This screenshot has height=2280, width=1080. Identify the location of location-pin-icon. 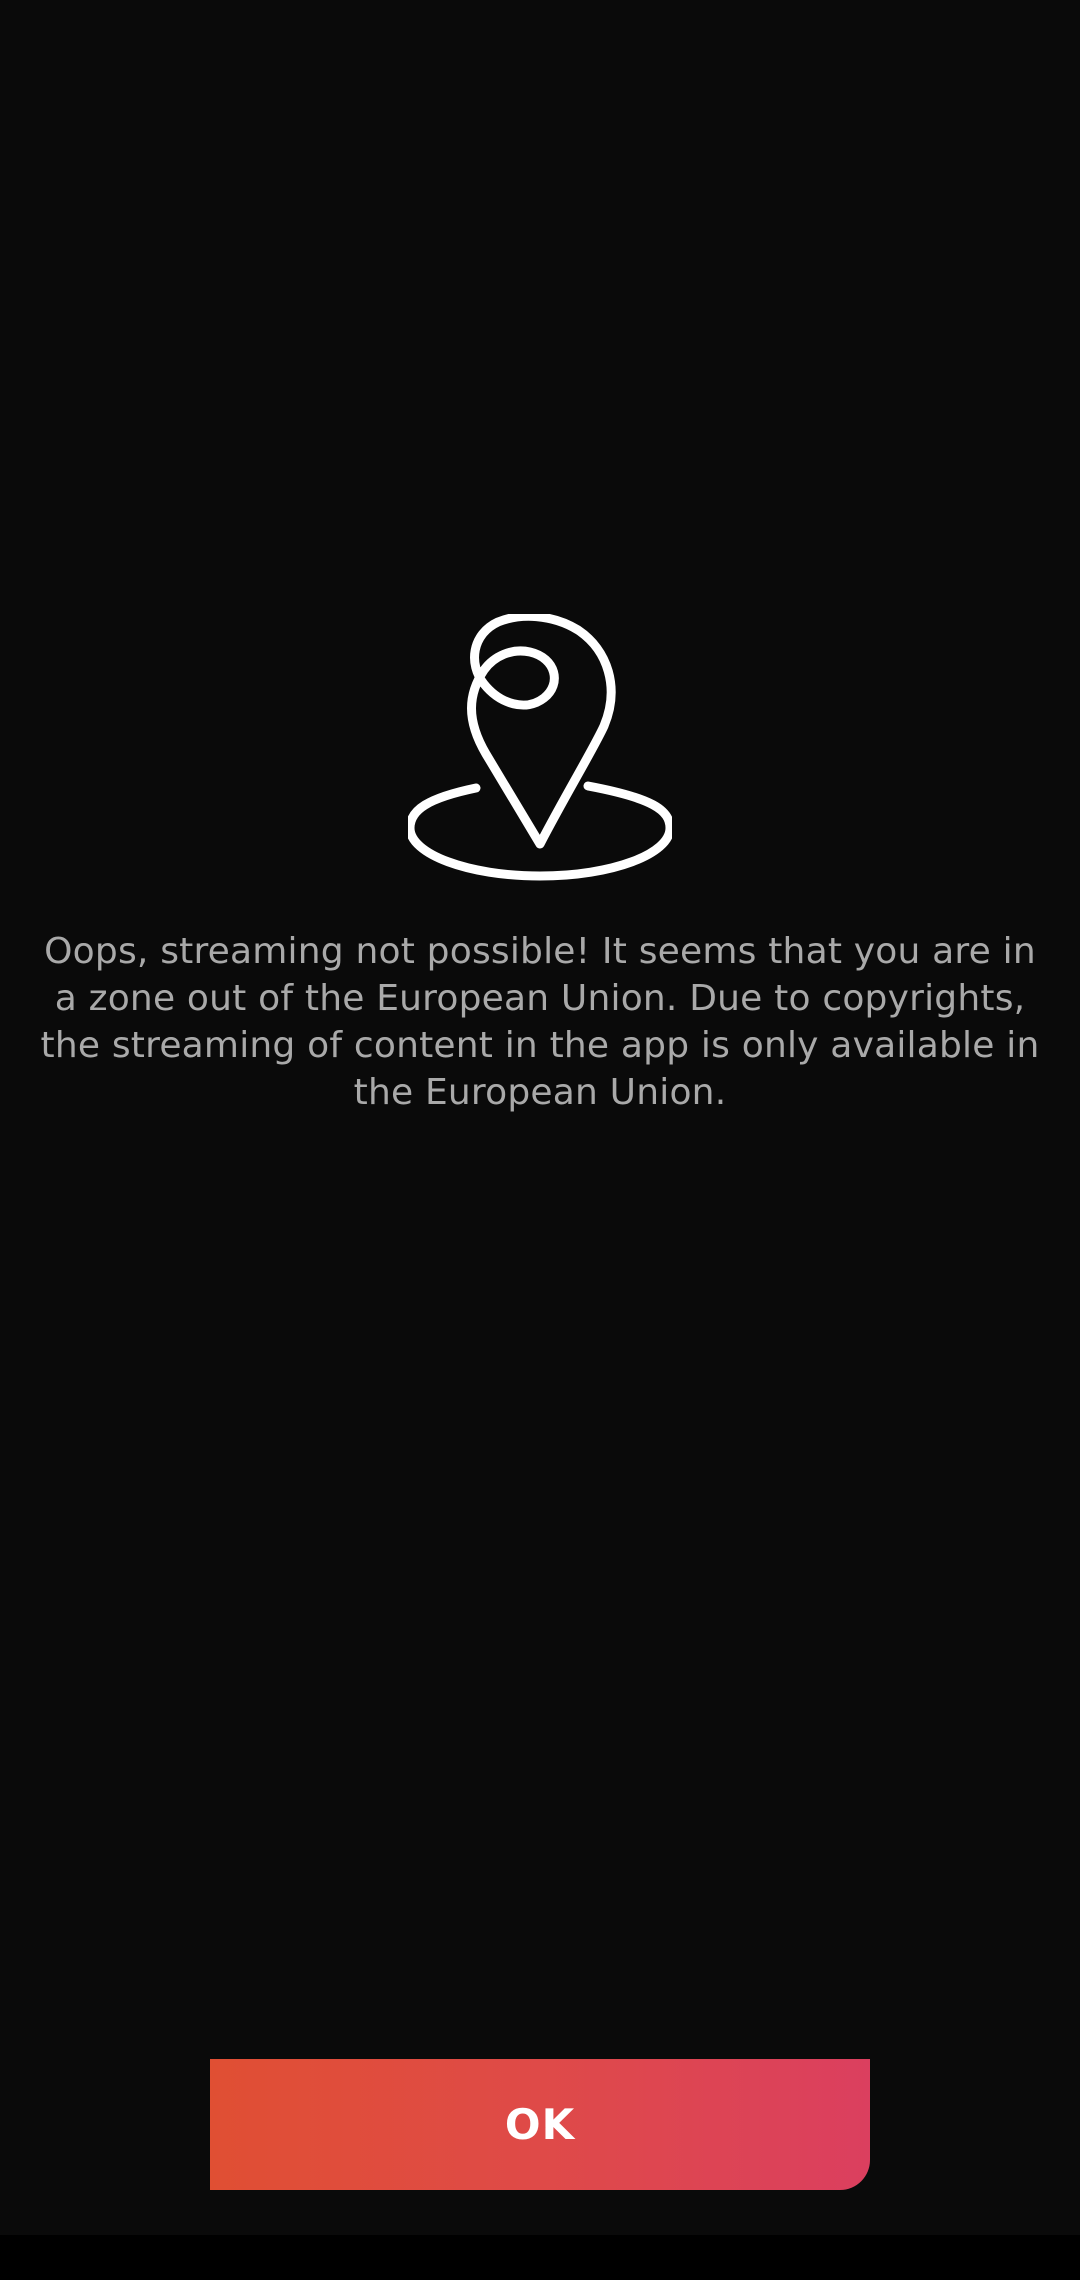
(540, 747).